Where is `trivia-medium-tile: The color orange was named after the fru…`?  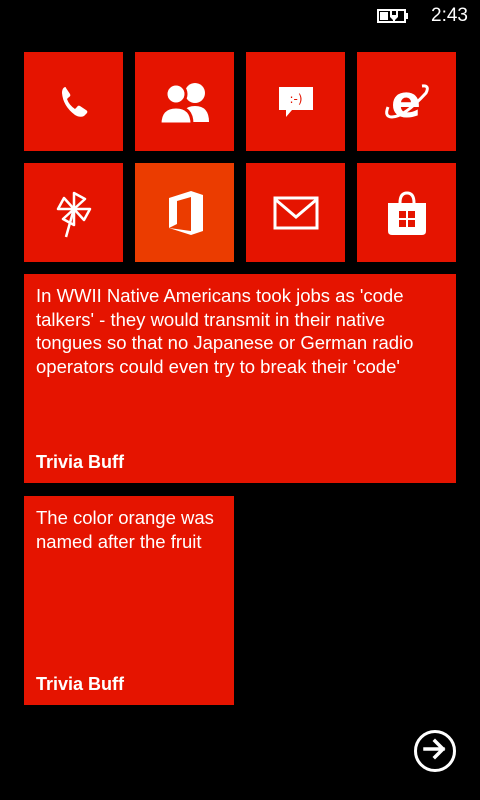 trivia-medium-tile: The color orange was named after the fru… is located at coordinates (129, 600).